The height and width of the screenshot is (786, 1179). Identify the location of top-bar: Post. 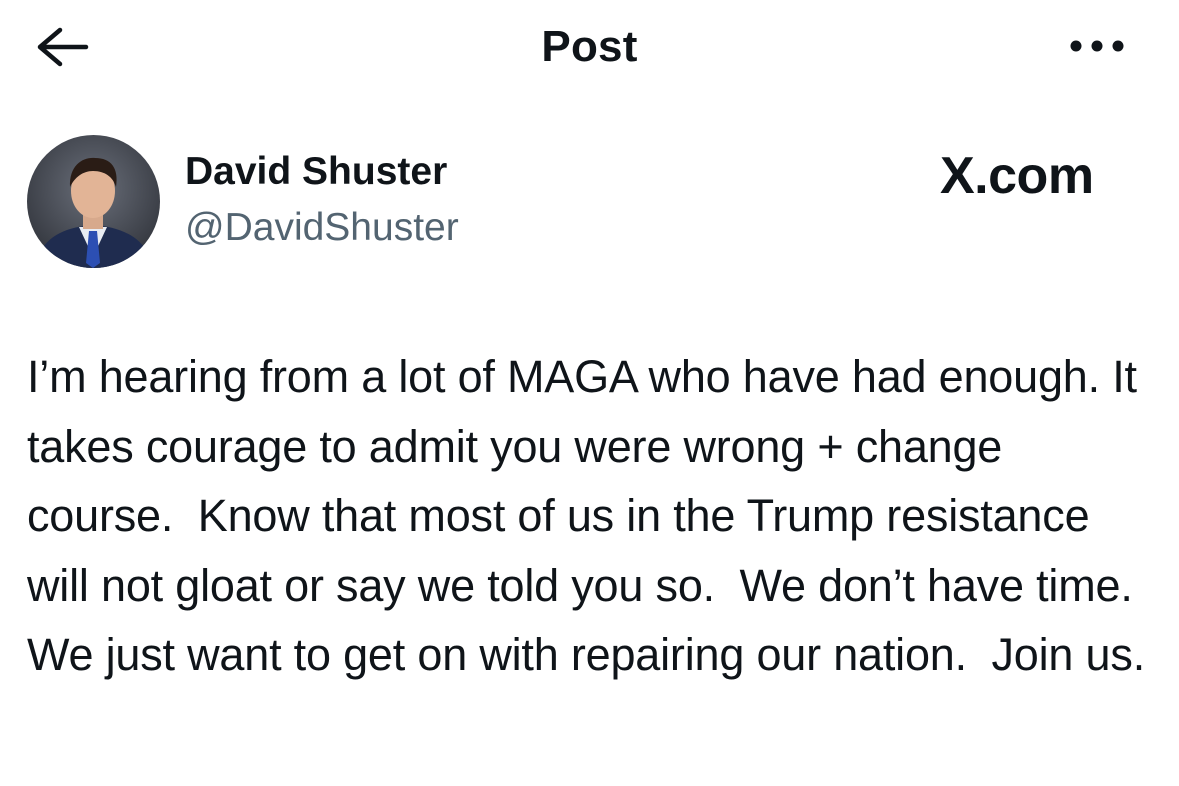
(589, 50).